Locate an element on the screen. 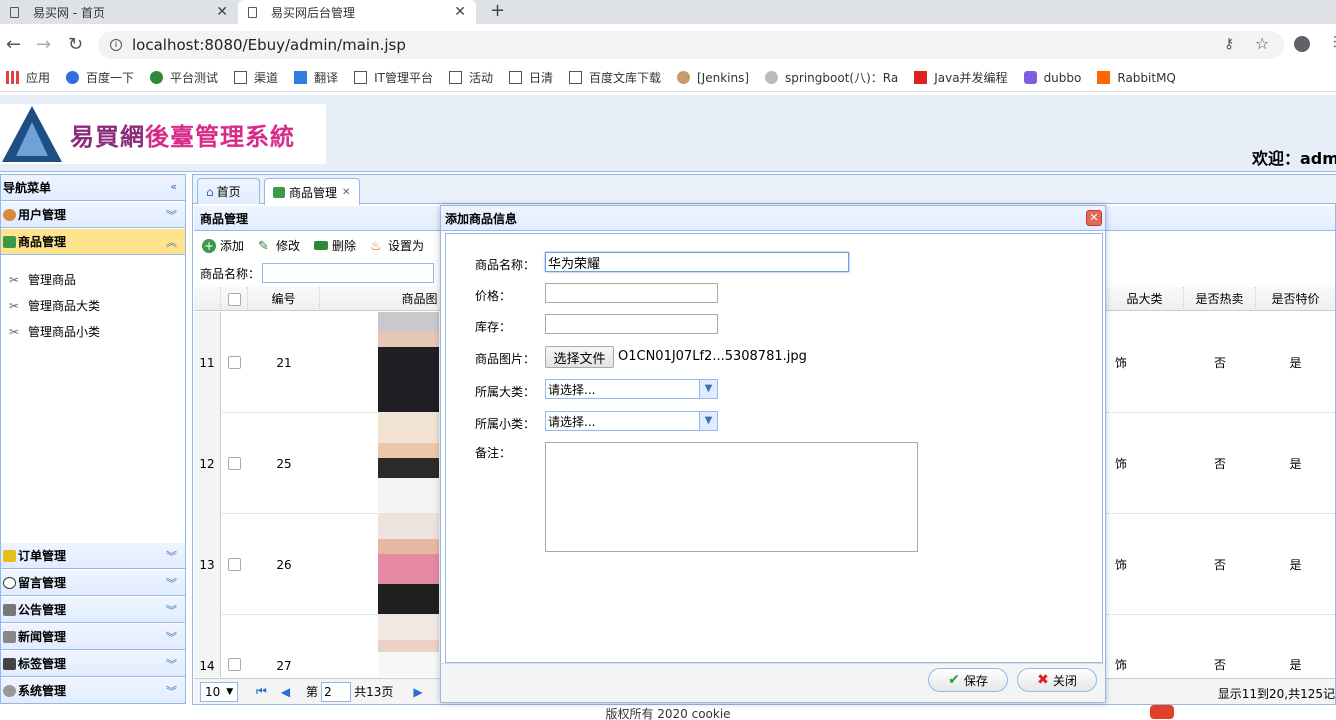  bookmark-daily: 日清 is located at coordinates (530, 77).